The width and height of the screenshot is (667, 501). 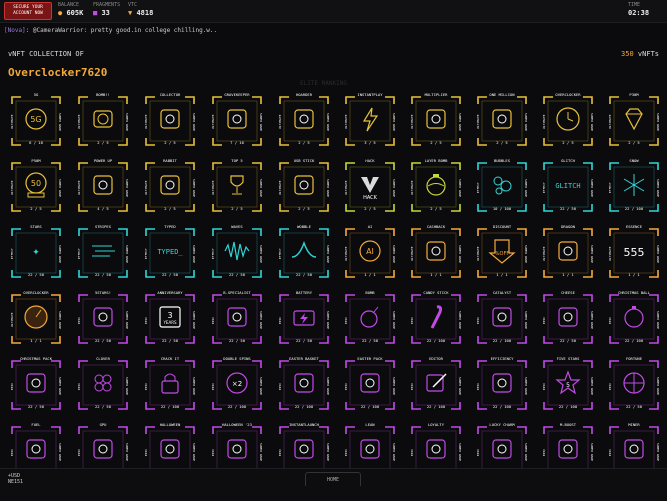 What do you see at coordinates (237, 292) in the screenshot?
I see `card-name: B-SPECIALIST` at bounding box center [237, 292].